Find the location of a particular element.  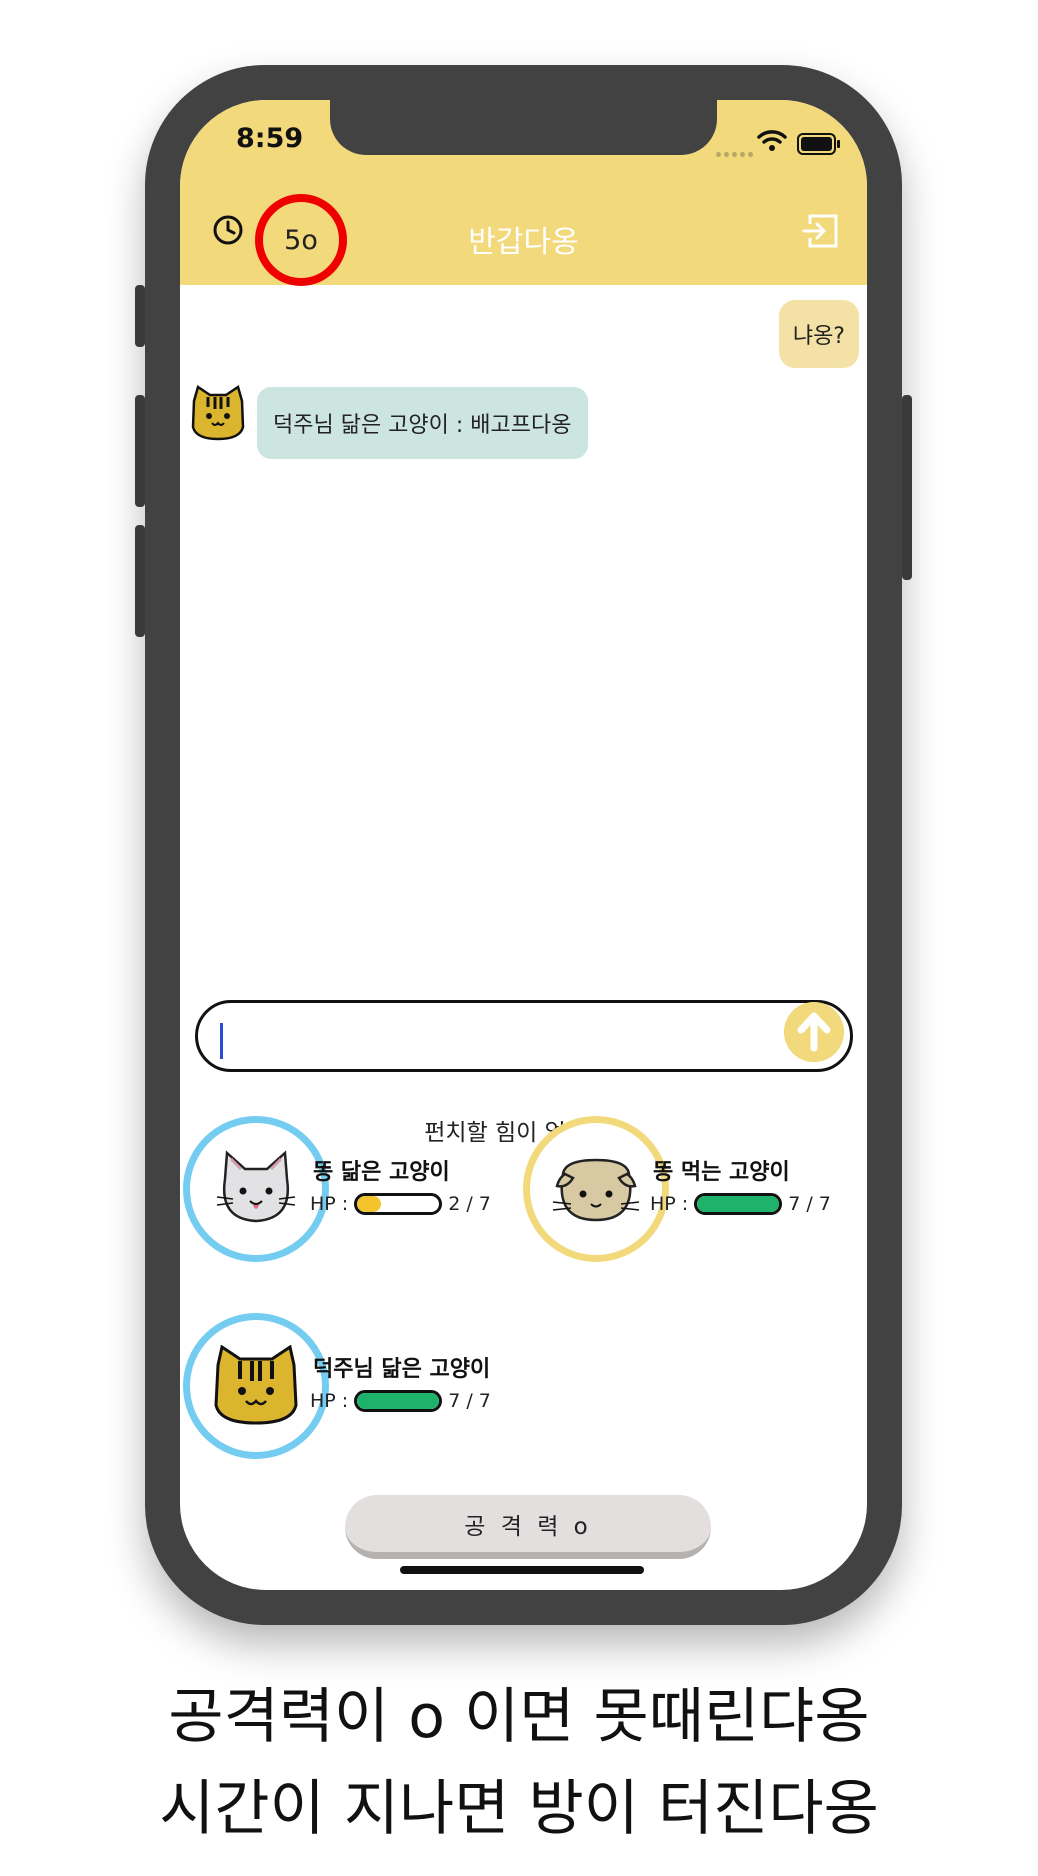

message-input is located at coordinates (524, 1036).